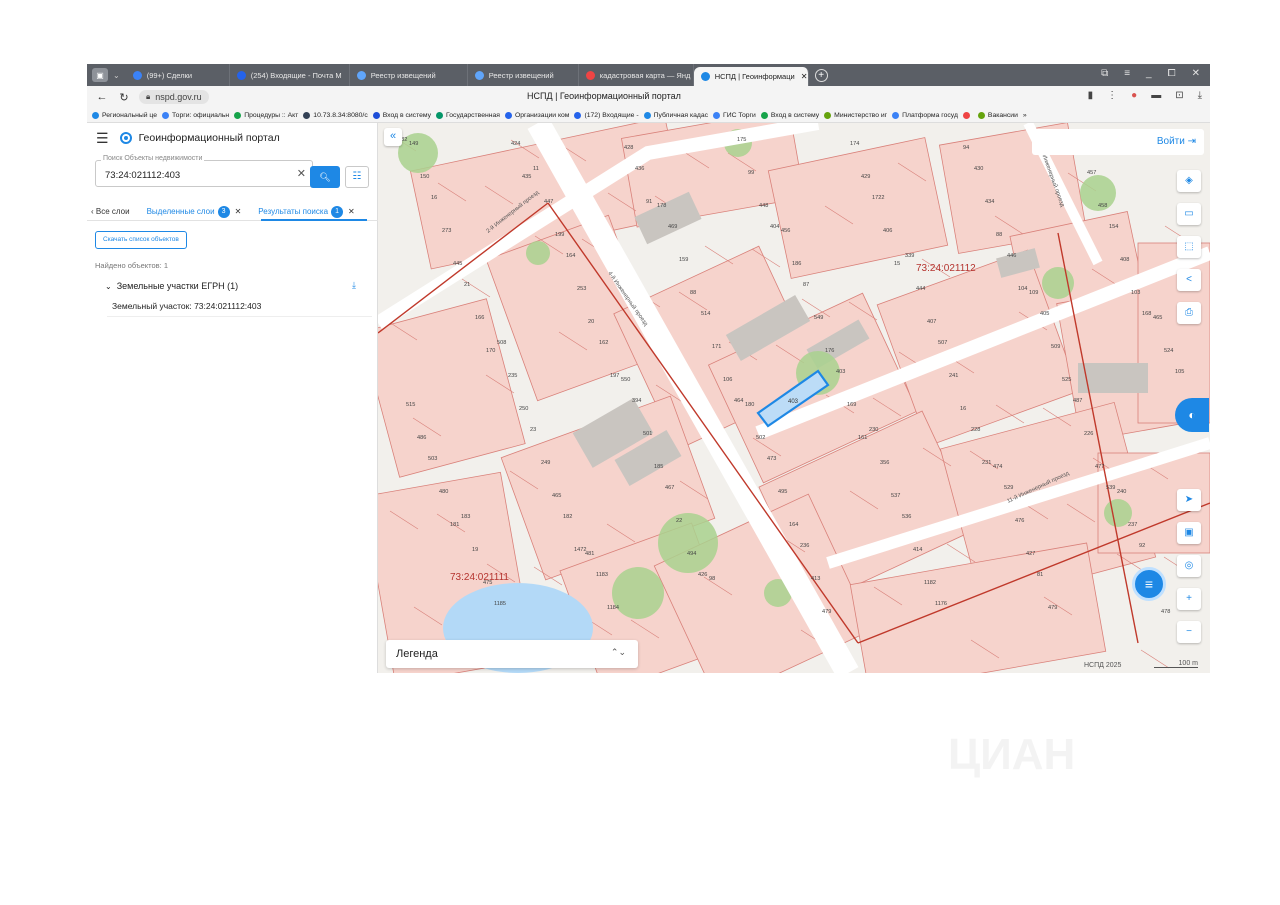 The image size is (1280, 905). What do you see at coordinates (1088, 434) in the screenshot?
I see `parcel-number: 226` at bounding box center [1088, 434].